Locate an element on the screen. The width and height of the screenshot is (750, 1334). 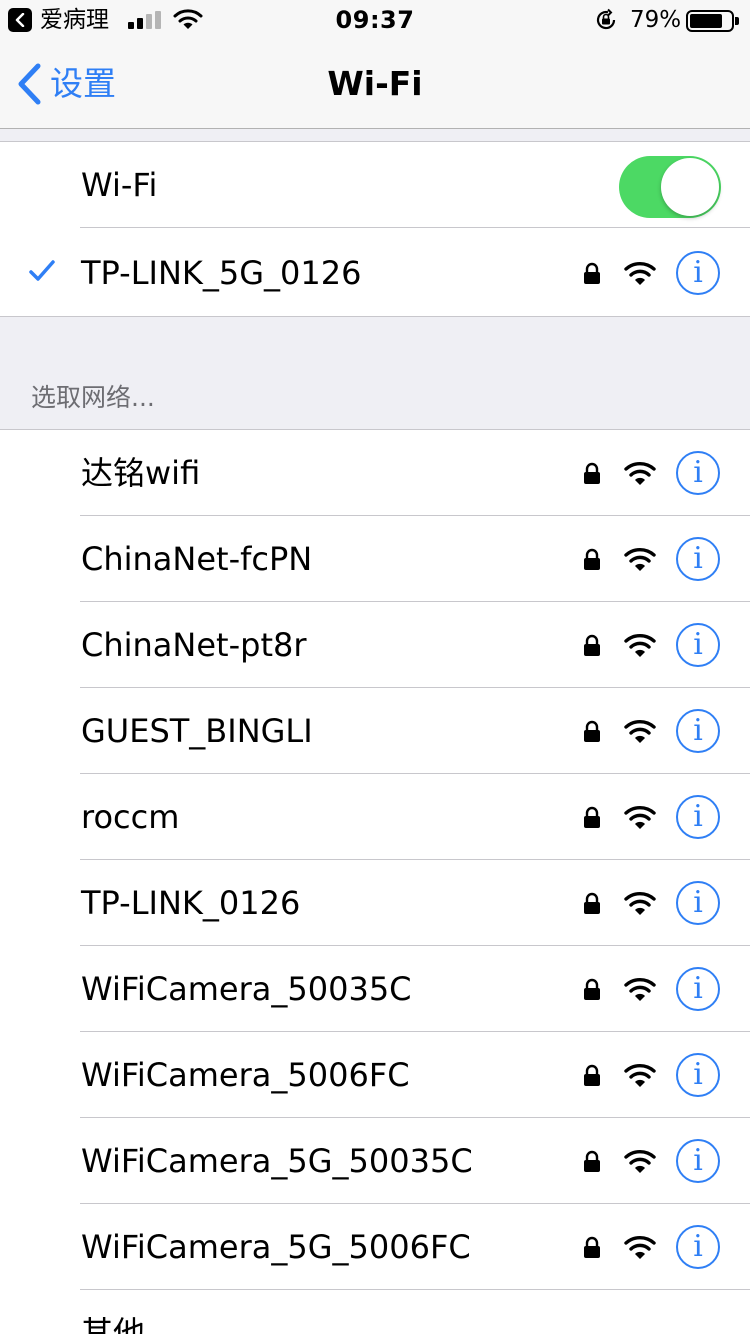
network-name: WiFiCamera_5006FC is located at coordinates (245, 1075).